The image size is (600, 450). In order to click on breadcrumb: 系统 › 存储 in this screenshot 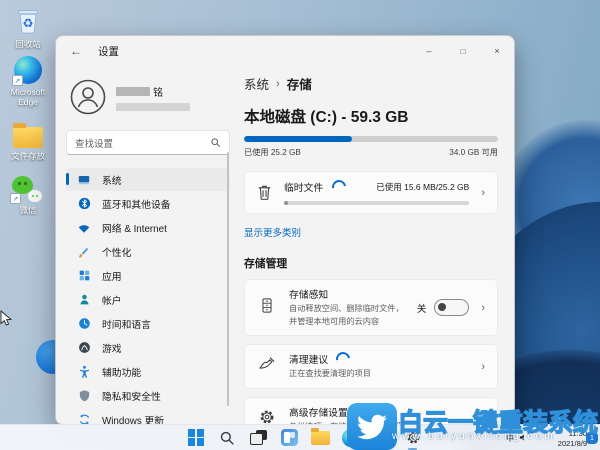, I will do `click(371, 83)`.